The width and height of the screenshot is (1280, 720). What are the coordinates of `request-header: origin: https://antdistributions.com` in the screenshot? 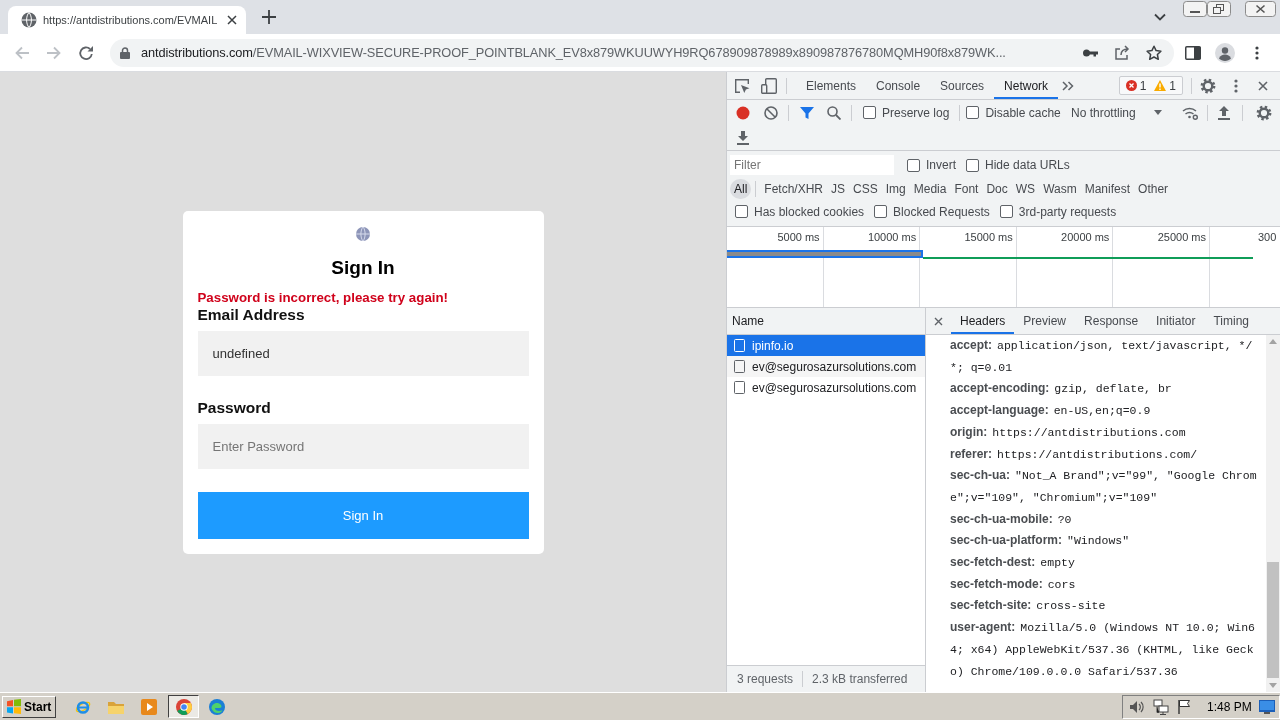 It's located at (1068, 432).